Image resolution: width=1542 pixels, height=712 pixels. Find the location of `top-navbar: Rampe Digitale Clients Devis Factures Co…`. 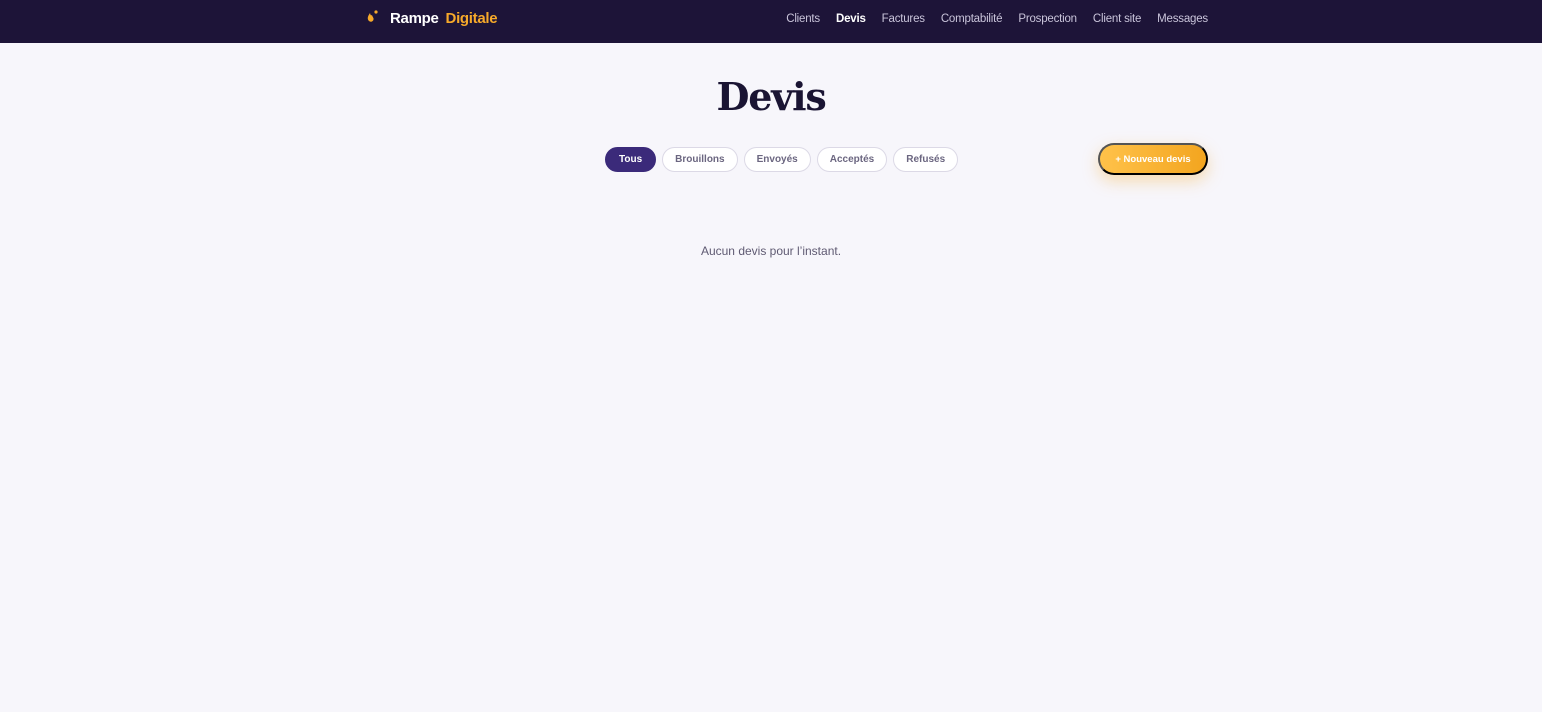

top-navbar: Rampe Digitale Clients Devis Factures Co… is located at coordinates (771, 21).